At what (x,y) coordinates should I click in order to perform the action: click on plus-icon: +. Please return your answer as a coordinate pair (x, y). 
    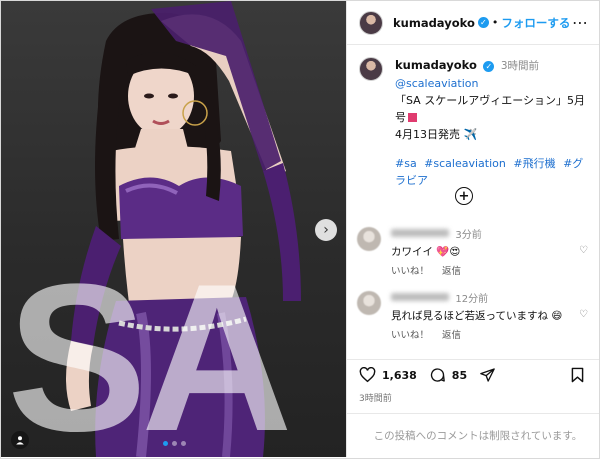
    Looking at the image, I should click on (464, 196).